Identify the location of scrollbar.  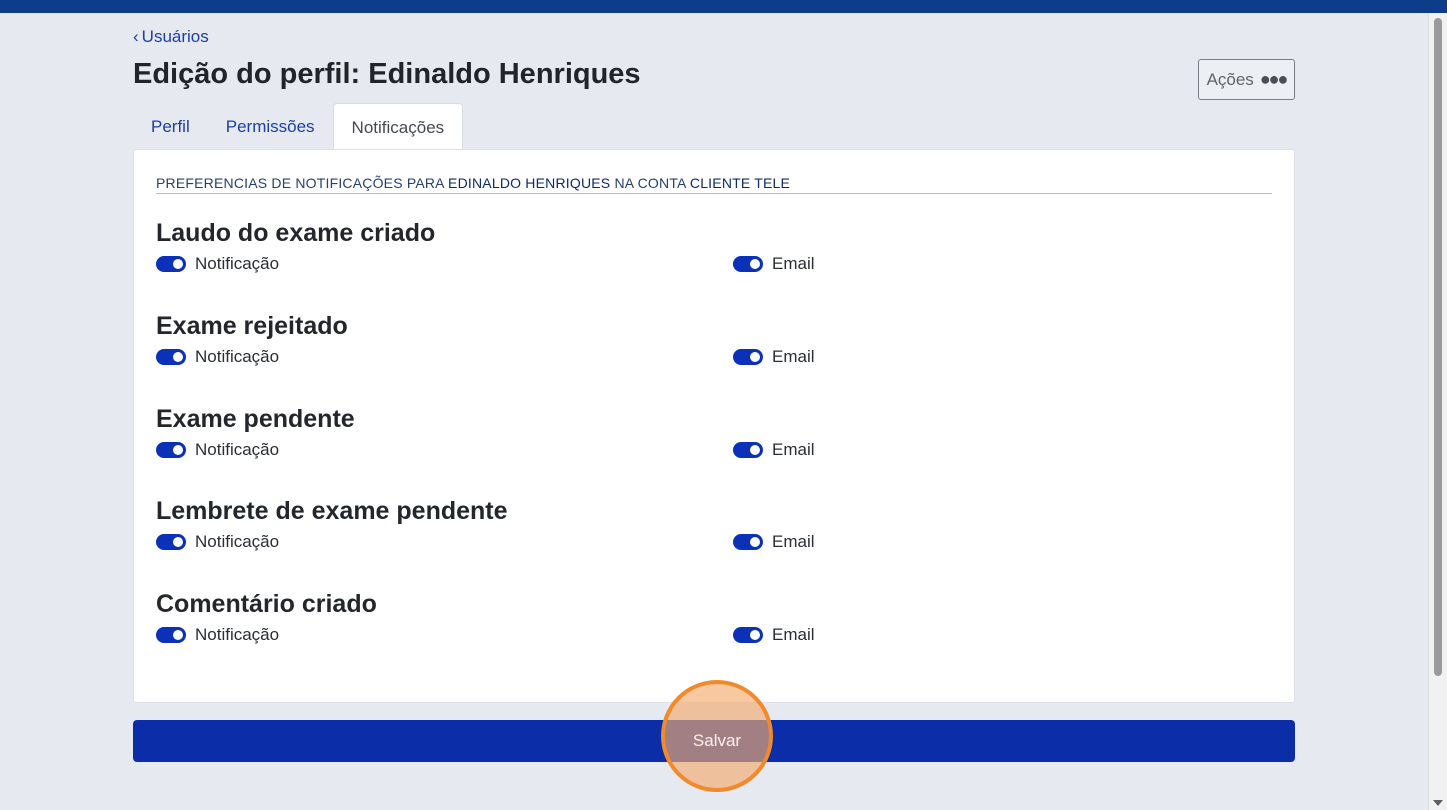
(1437, 411).